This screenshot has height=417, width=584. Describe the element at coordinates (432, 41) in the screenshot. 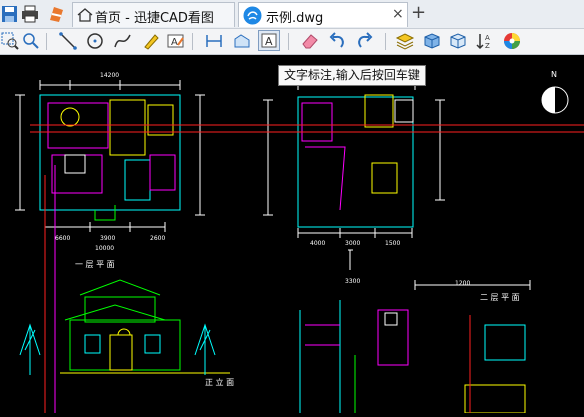

I see `3d-box-icon` at that location.